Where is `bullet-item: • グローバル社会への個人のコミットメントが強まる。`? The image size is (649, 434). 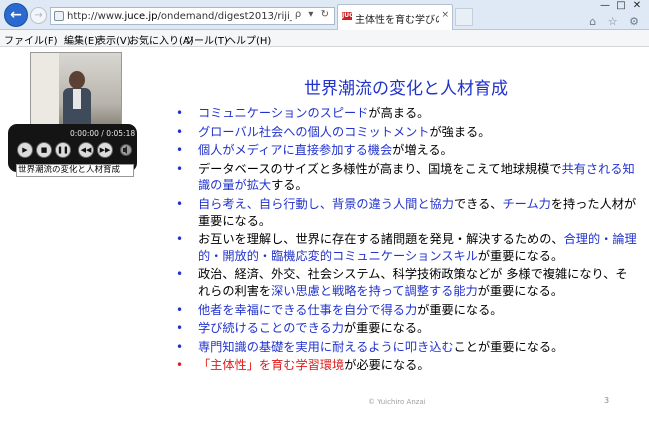
bullet-item: • グローバル社会への個人のコミットメントが強まる。 is located at coordinates (404, 132).